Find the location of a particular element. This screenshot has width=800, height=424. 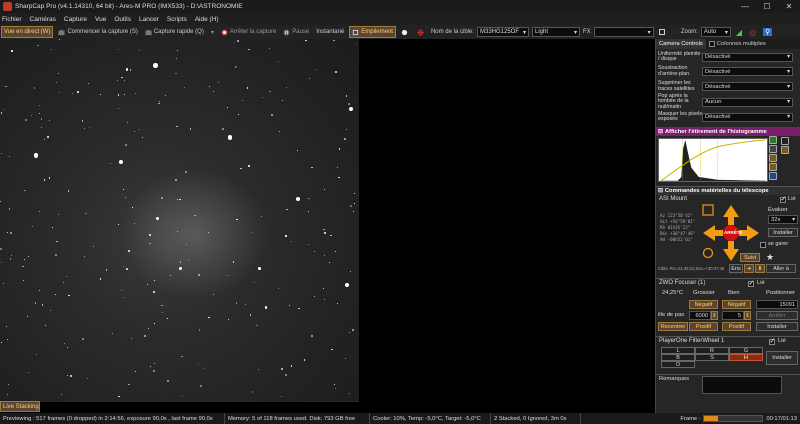

focuser-install-button: Installer is located at coordinates (777, 326).